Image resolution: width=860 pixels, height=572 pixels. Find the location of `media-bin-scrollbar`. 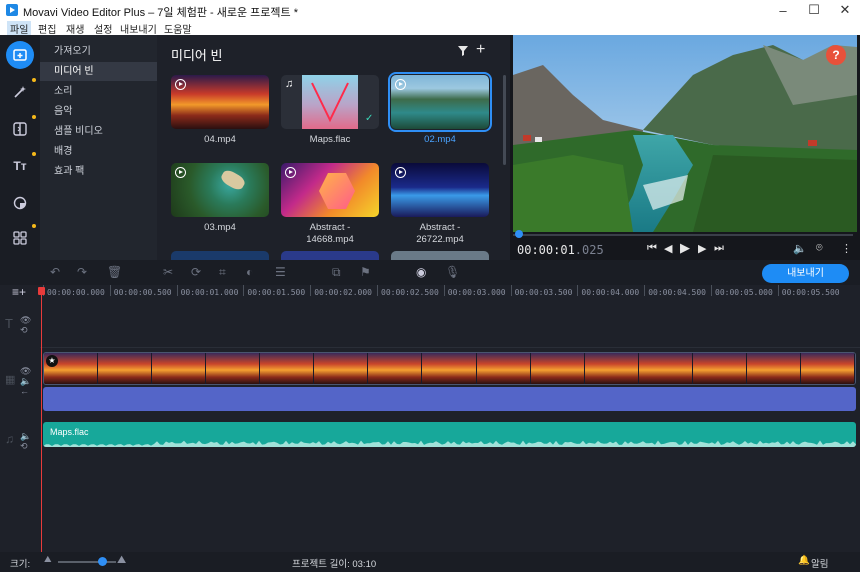

media-bin-scrollbar is located at coordinates (504, 120).